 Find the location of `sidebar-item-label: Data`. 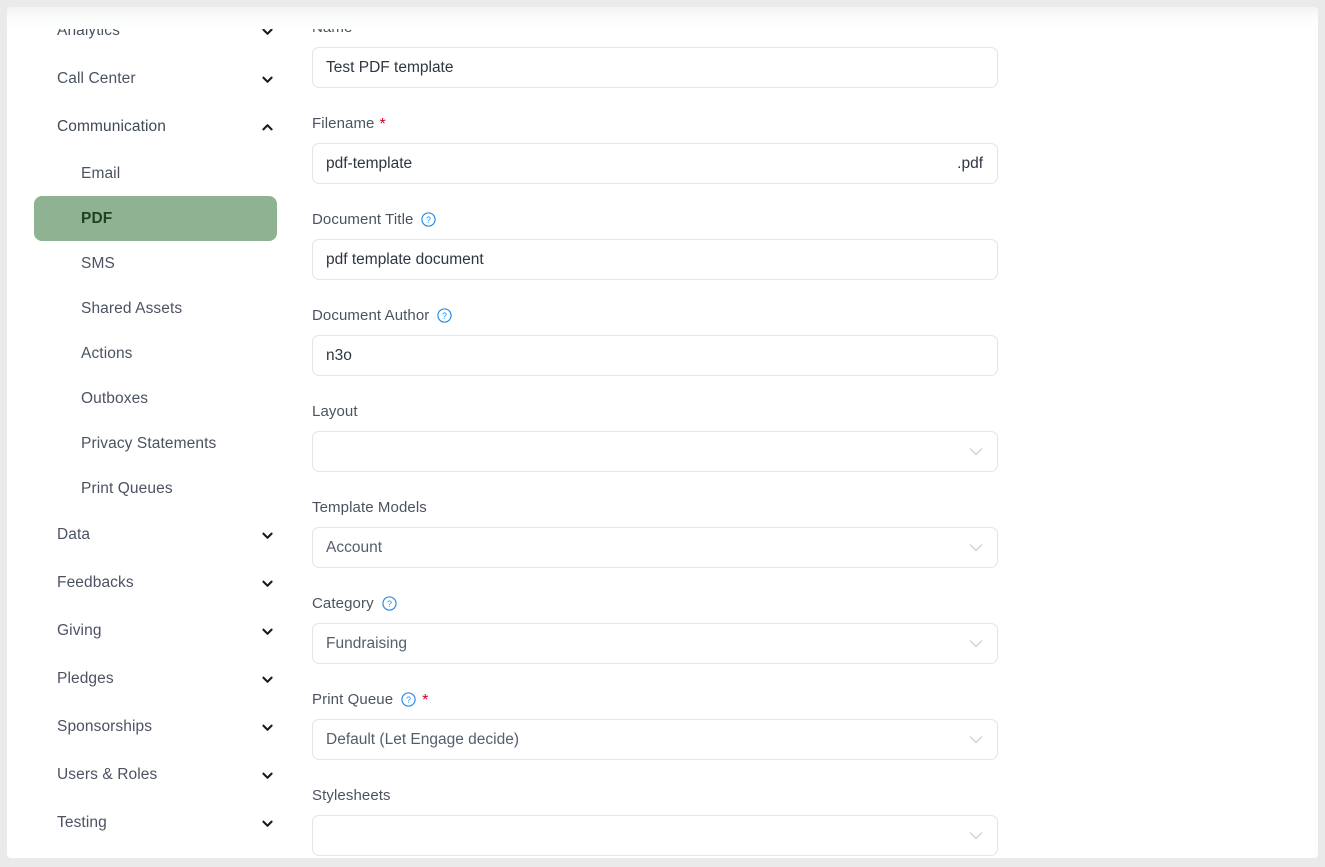

sidebar-item-label: Data is located at coordinates (74, 534).